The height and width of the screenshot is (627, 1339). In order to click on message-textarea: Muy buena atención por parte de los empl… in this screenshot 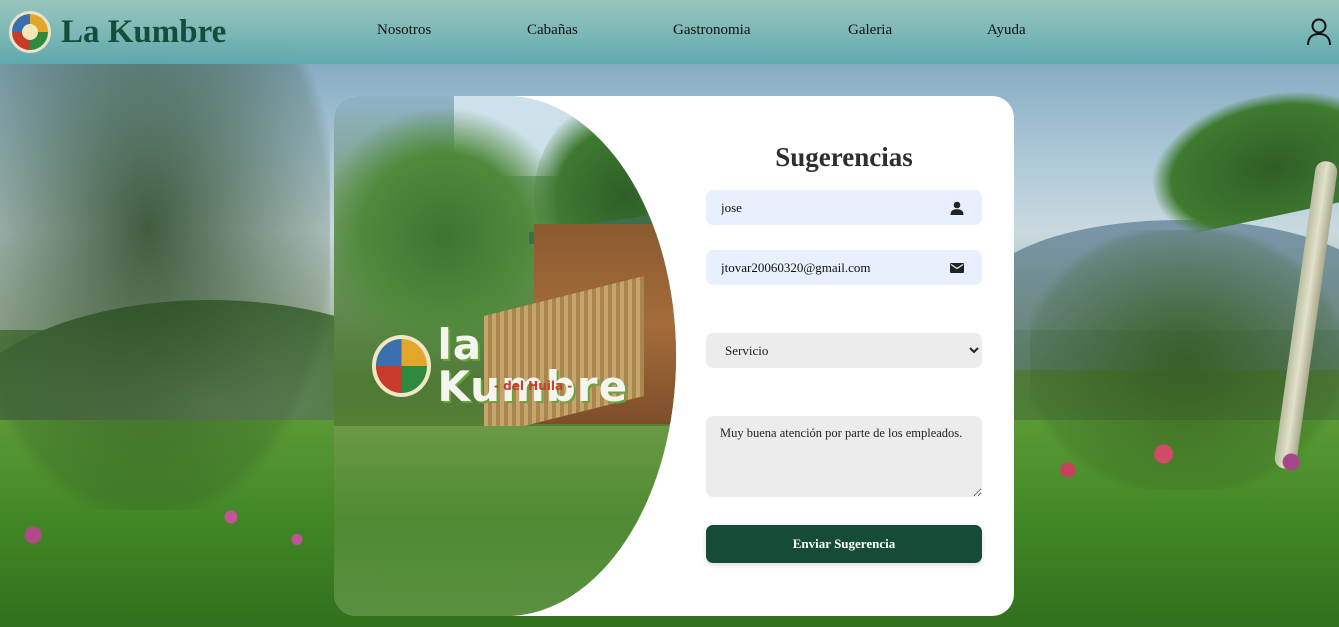, I will do `click(844, 456)`.